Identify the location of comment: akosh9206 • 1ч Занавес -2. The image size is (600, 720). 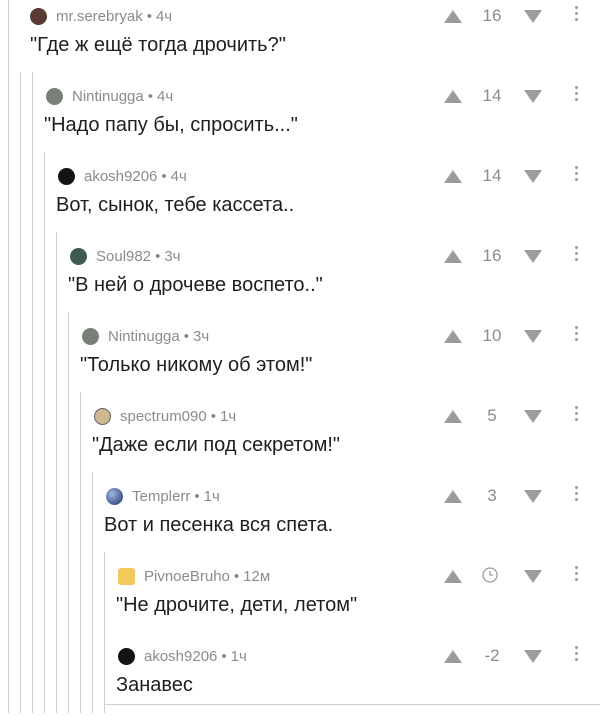
(300, 680).